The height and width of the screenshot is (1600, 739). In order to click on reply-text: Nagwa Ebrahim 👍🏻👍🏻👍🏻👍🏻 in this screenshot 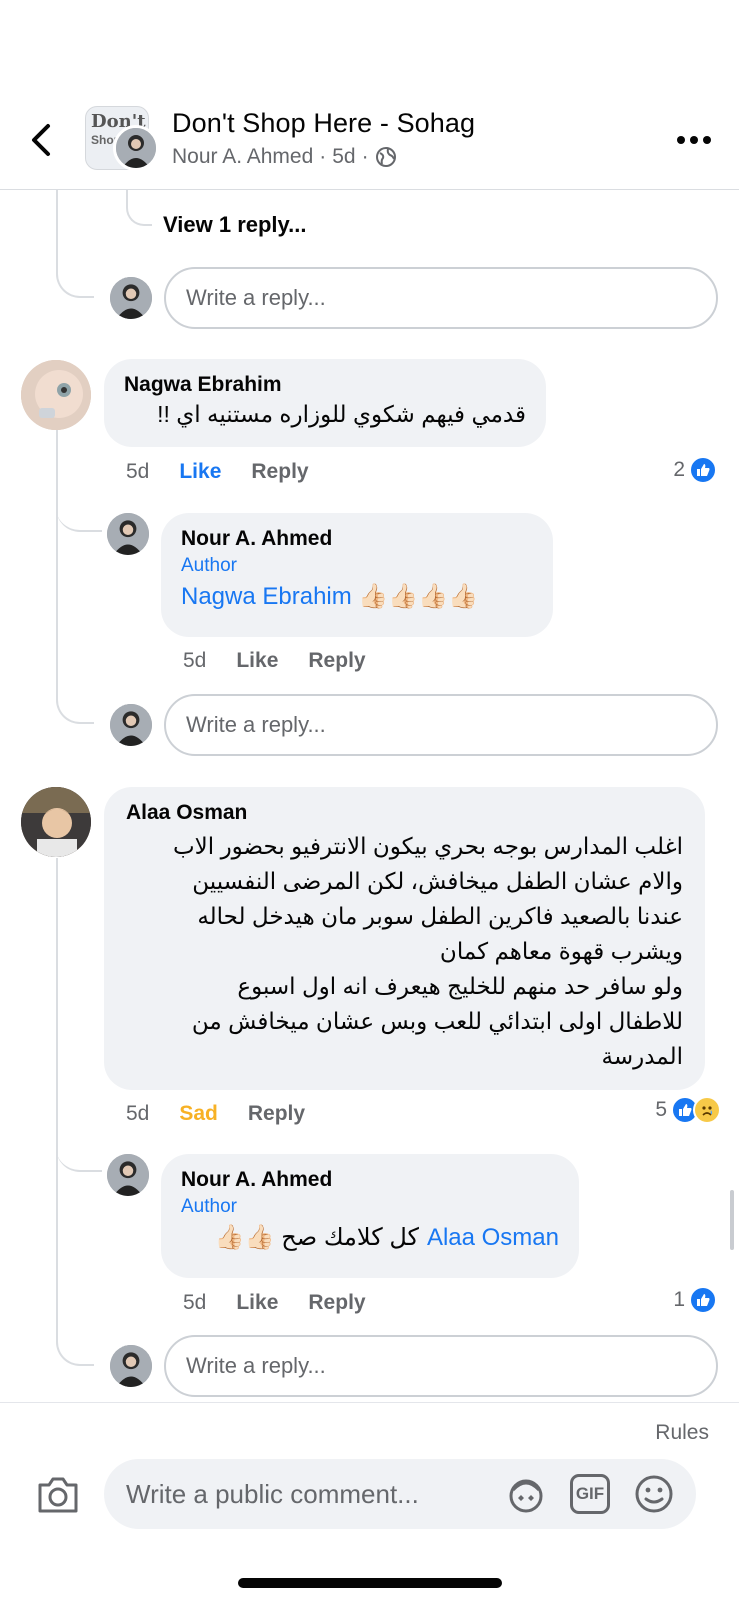, I will do `click(357, 596)`.